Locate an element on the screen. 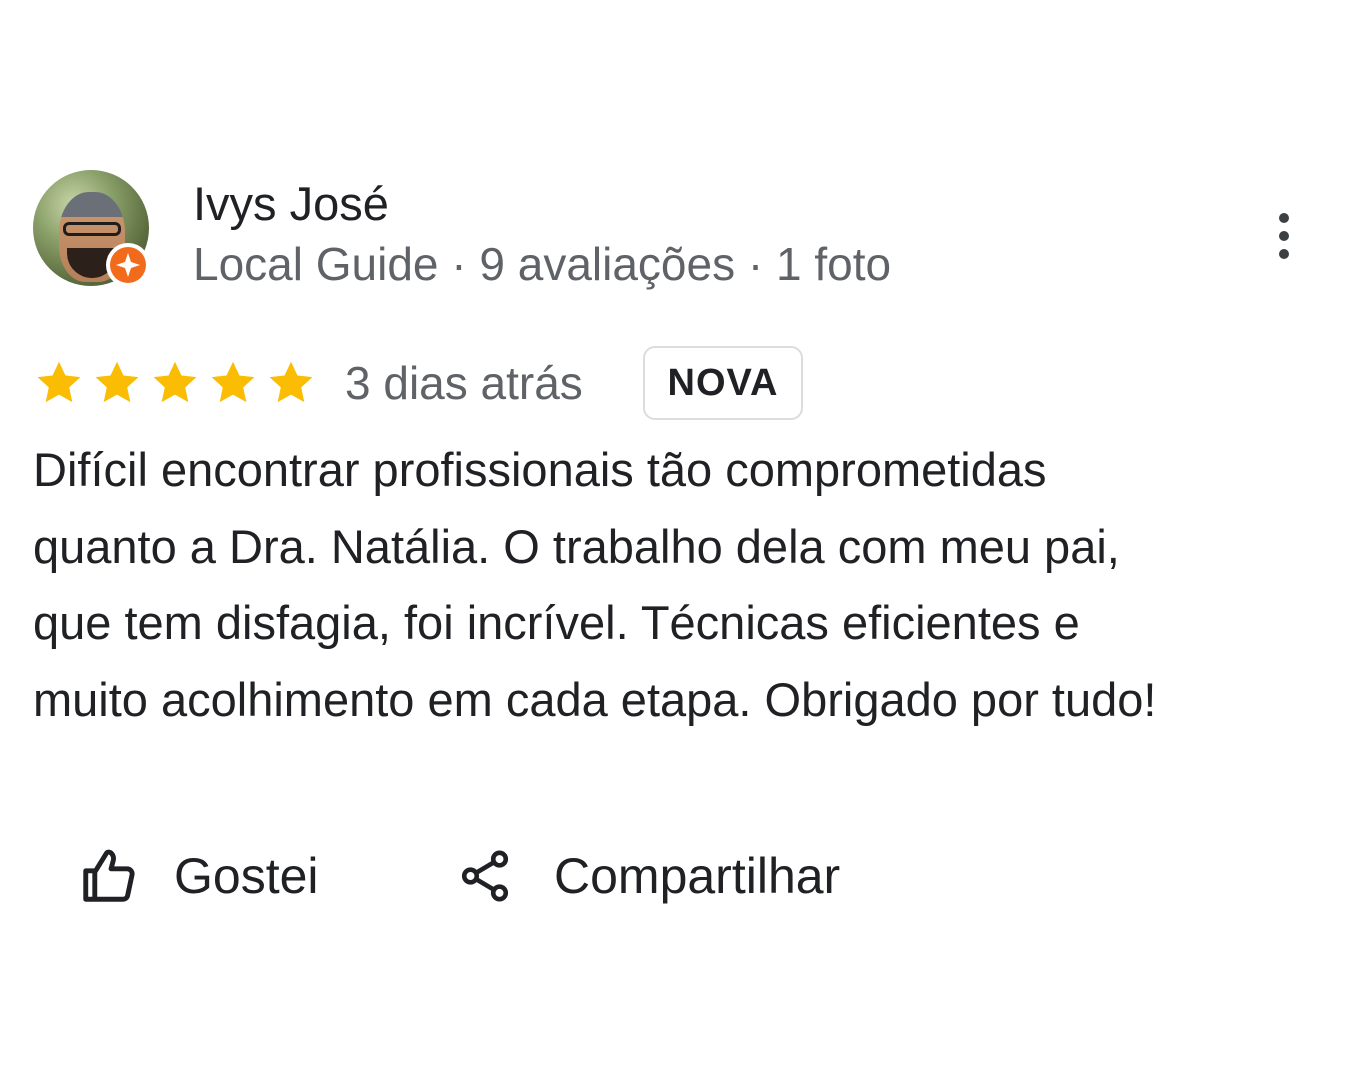 The height and width of the screenshot is (1080, 1350). like-label: Gostei is located at coordinates (246, 876).